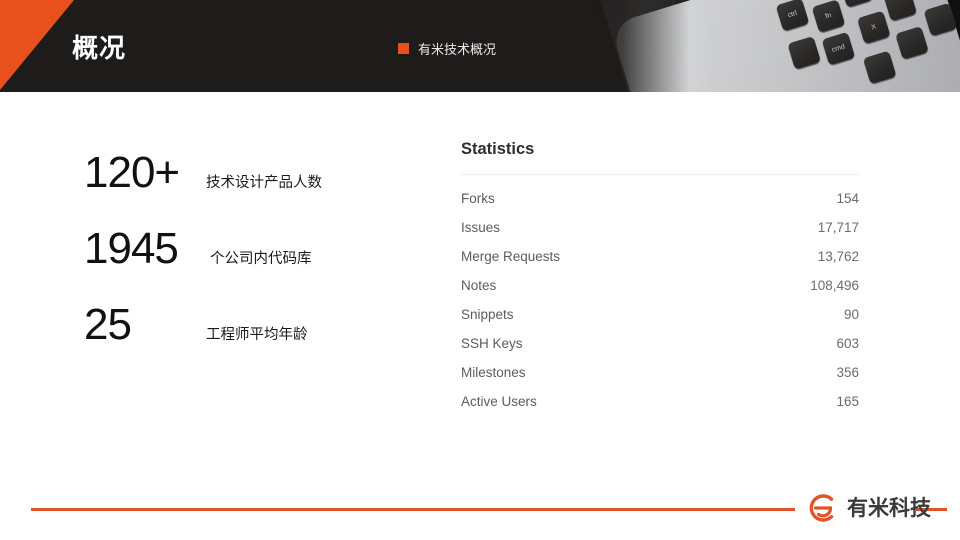 This screenshot has width=960, height=540. I want to click on kpi-number: 120+, so click(132, 172).